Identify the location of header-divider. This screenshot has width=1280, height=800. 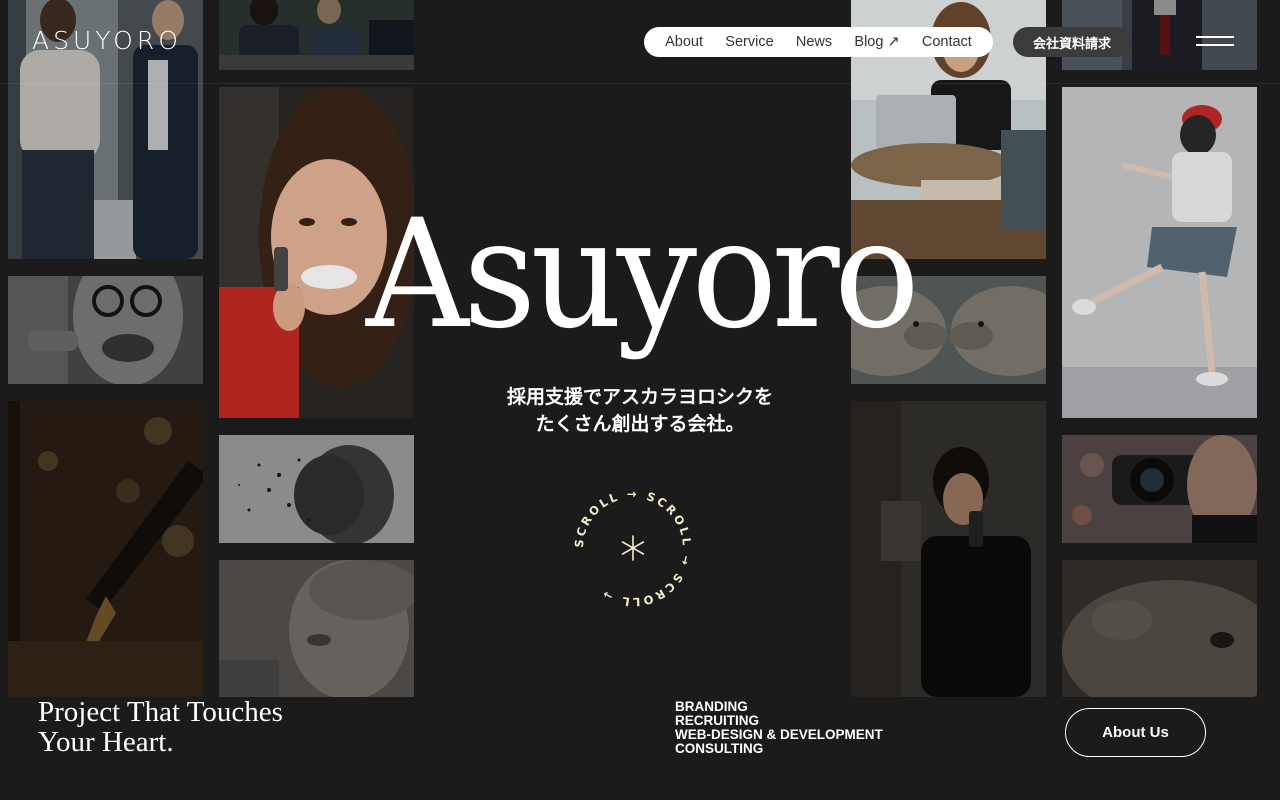
(640, 83).